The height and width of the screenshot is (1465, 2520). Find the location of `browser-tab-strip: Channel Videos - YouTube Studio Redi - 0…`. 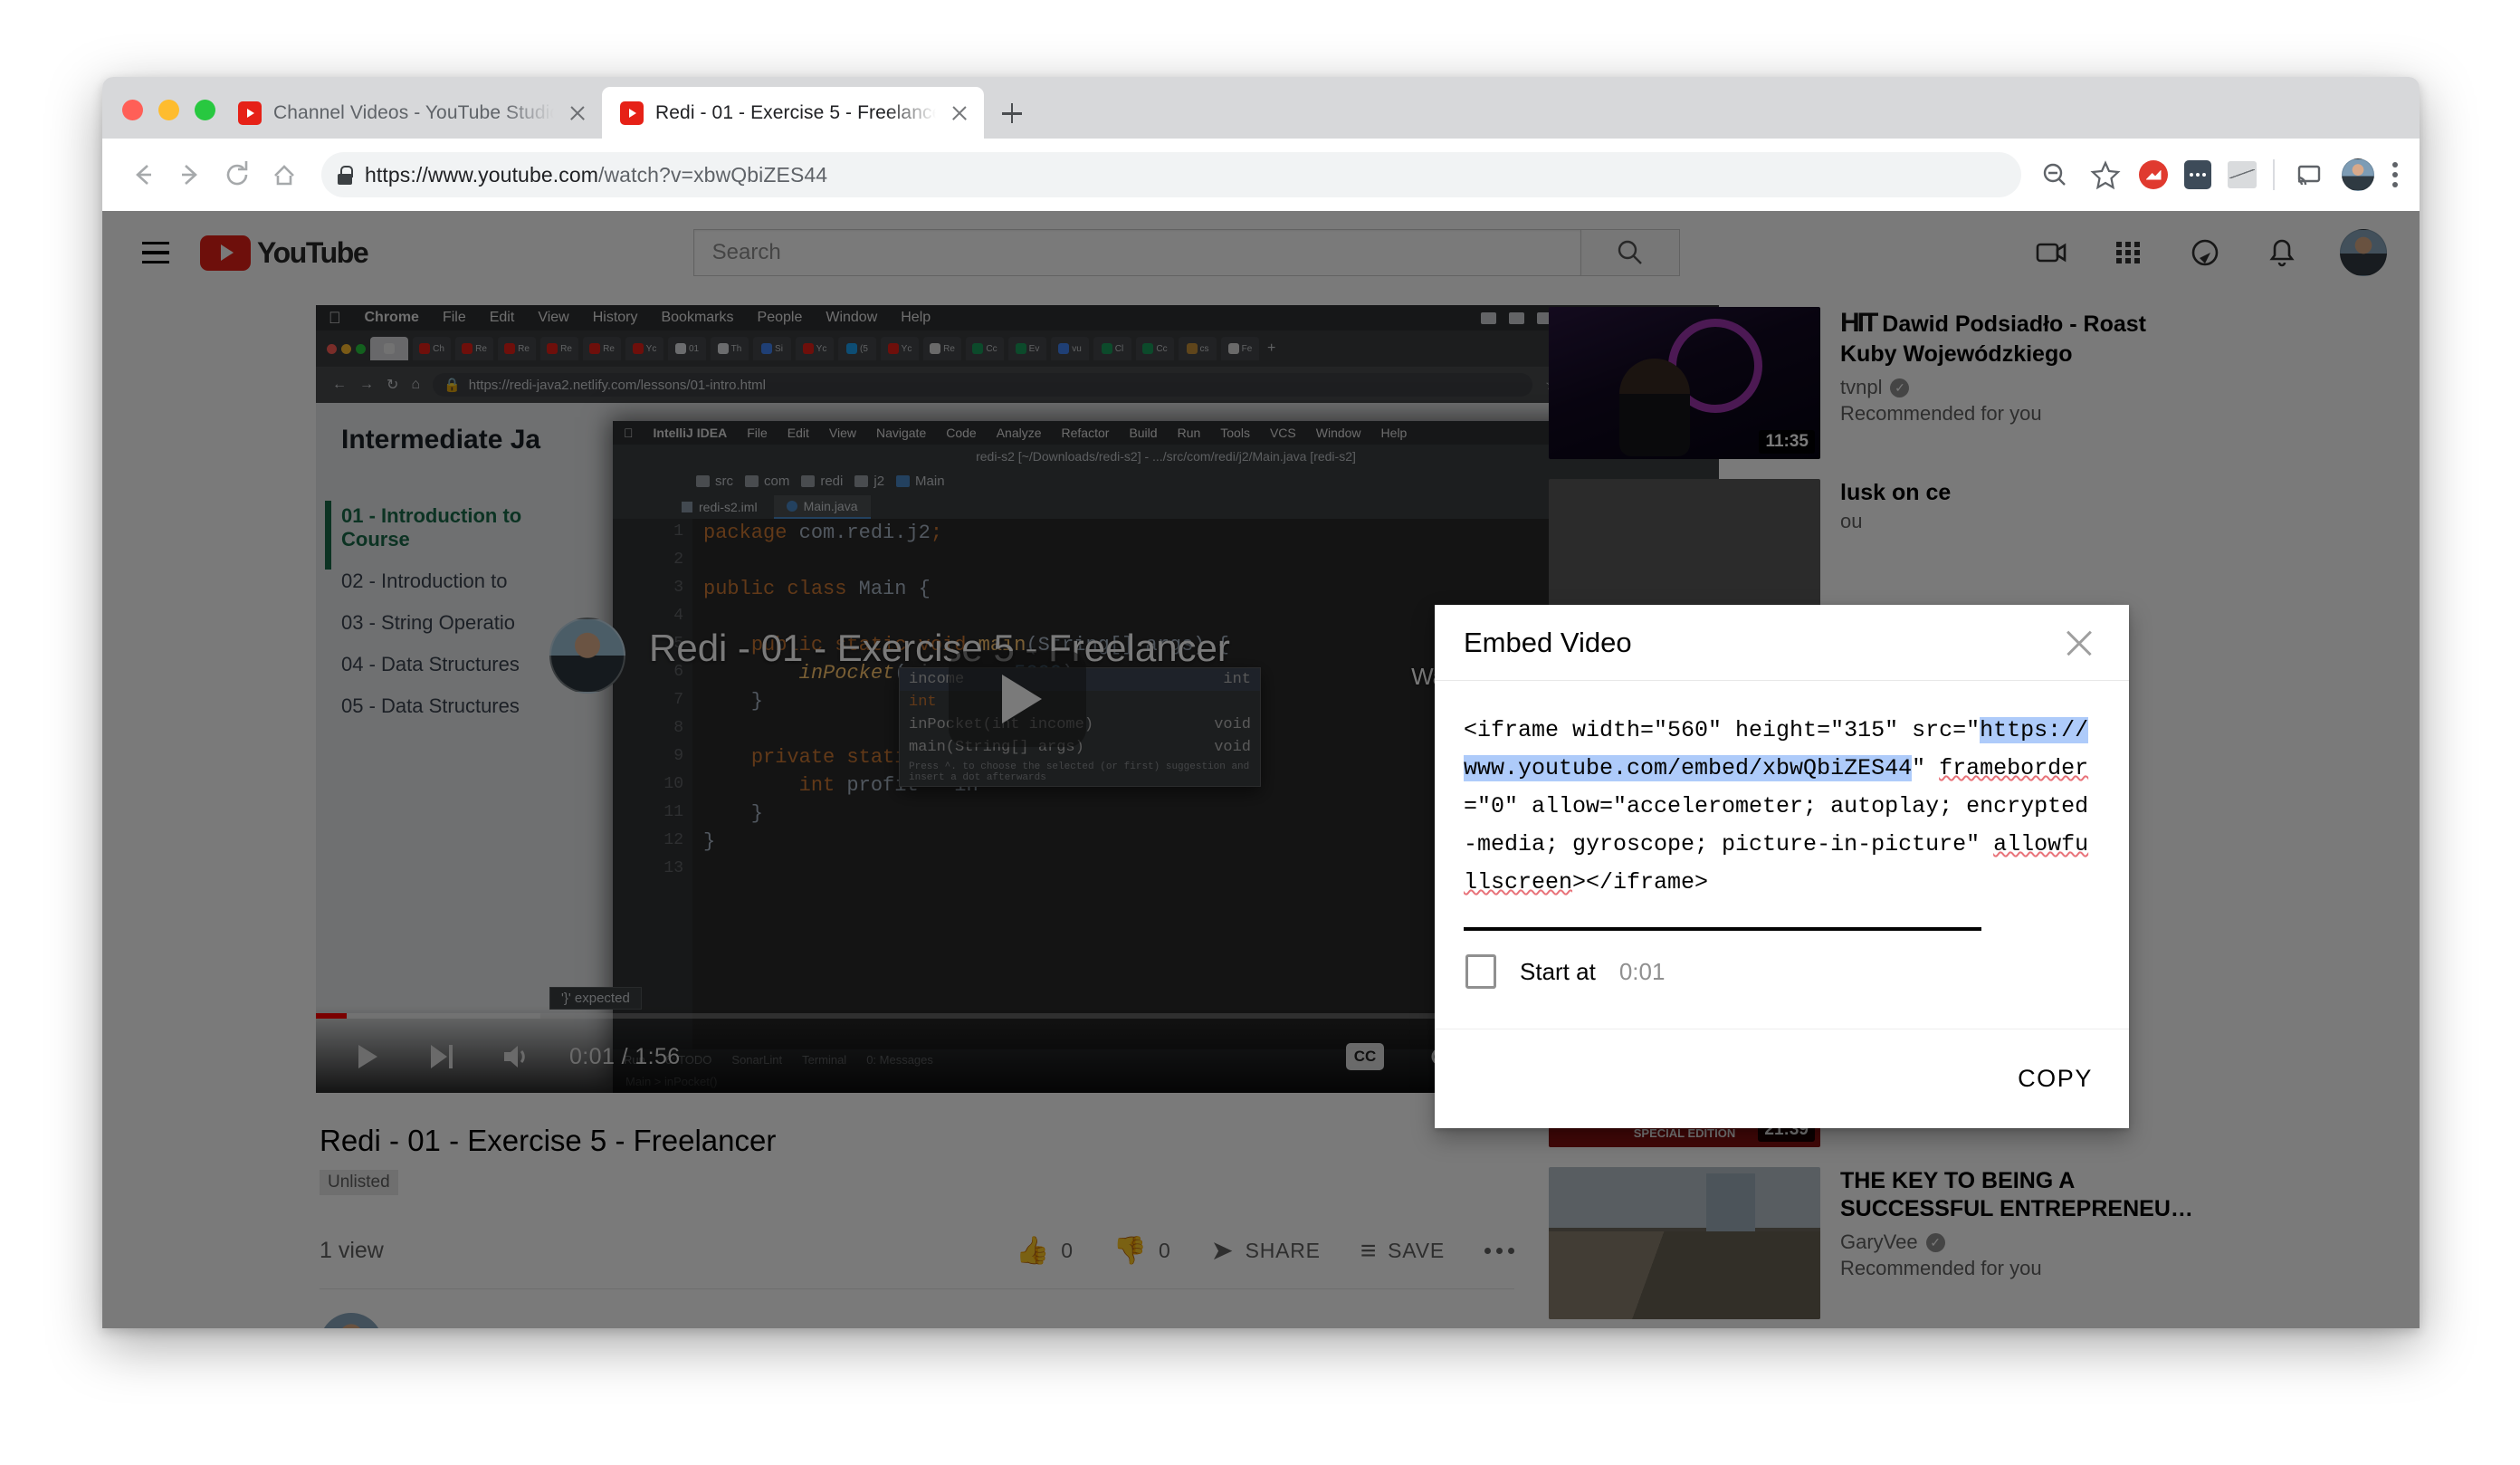

browser-tab-strip: Channel Videos - YouTube Studio Redi - 0… is located at coordinates (1261, 108).